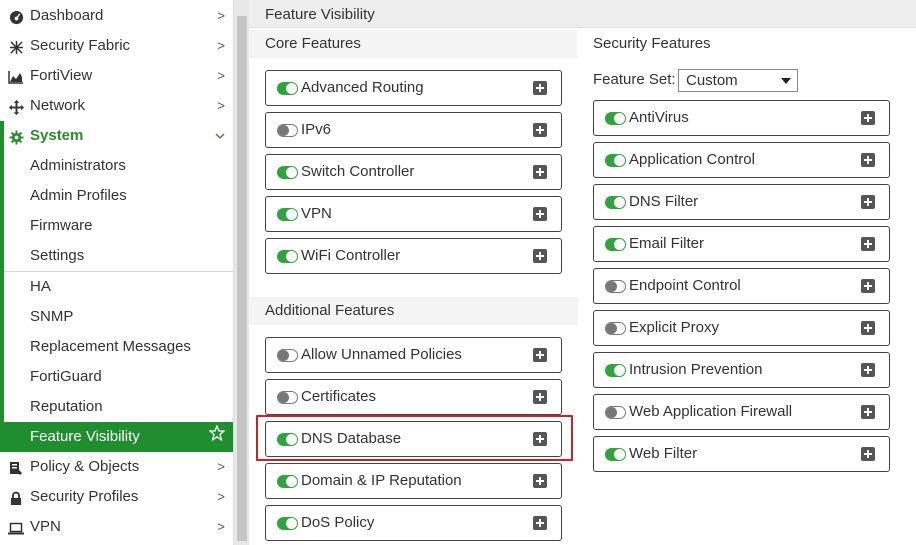  Describe the element at coordinates (116, 226) in the screenshot. I see `nav-firmware: Firmware` at that location.